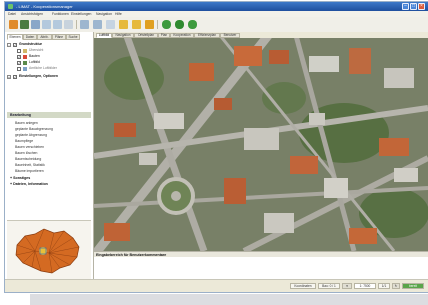 The width and height of the screenshot is (428, 305). What do you see at coordinates (303, 286) in the screenshot?
I see `coordinates-field: Koordinaten` at bounding box center [303, 286].